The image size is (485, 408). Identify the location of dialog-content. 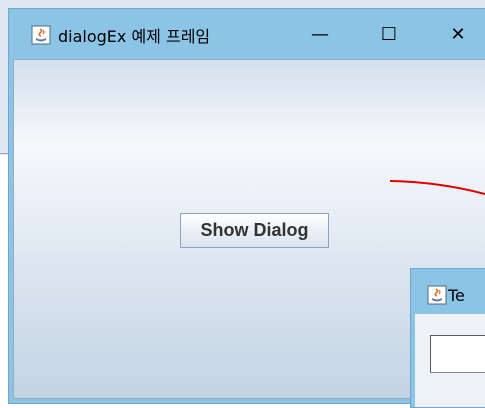
(450, 360).